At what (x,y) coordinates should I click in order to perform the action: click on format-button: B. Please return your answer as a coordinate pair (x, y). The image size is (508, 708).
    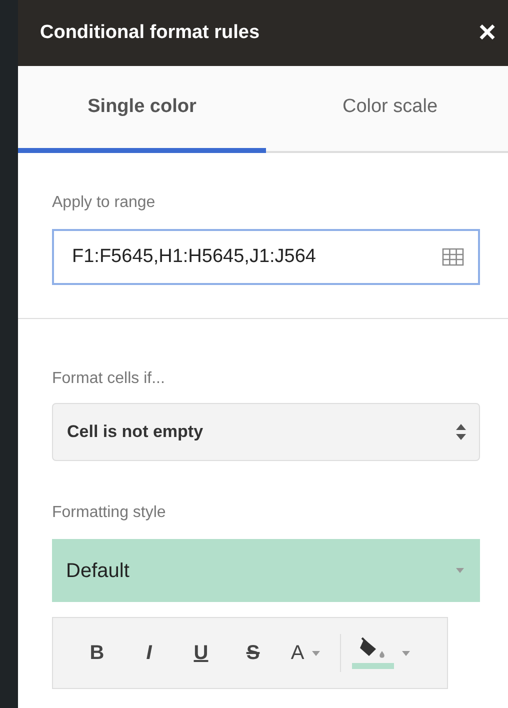
    Looking at the image, I should click on (97, 653).